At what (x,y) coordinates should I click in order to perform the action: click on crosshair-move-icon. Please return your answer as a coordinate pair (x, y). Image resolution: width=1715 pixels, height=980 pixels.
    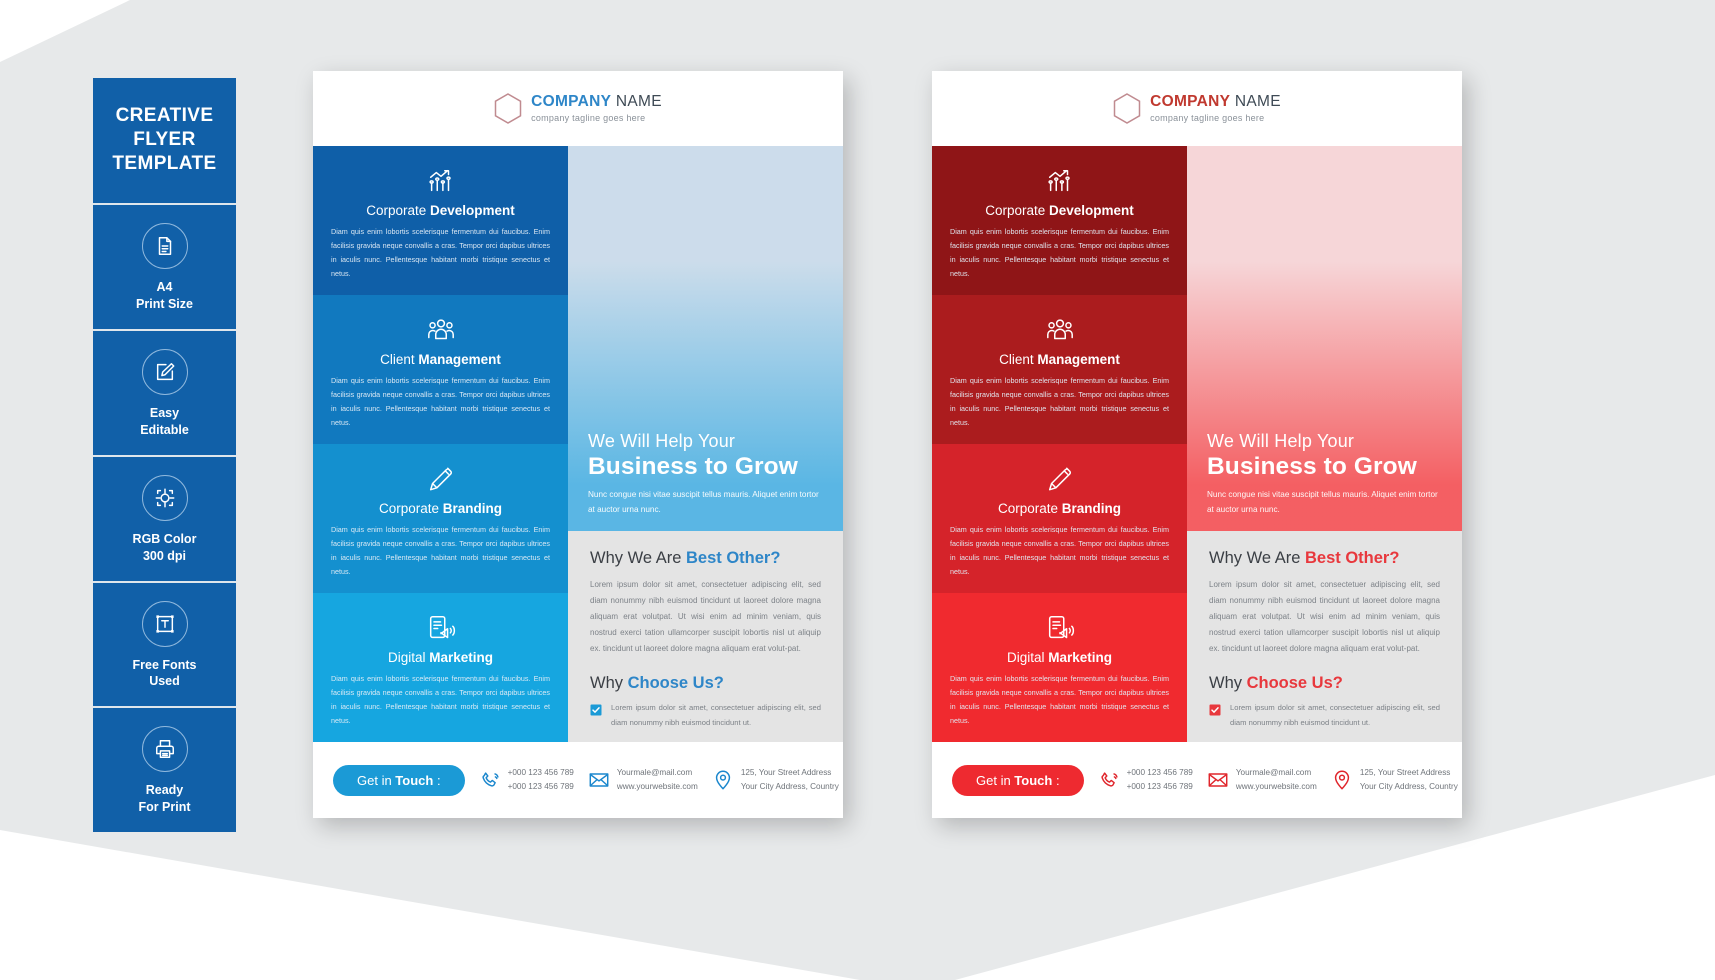
    Looking at the image, I should click on (164, 497).